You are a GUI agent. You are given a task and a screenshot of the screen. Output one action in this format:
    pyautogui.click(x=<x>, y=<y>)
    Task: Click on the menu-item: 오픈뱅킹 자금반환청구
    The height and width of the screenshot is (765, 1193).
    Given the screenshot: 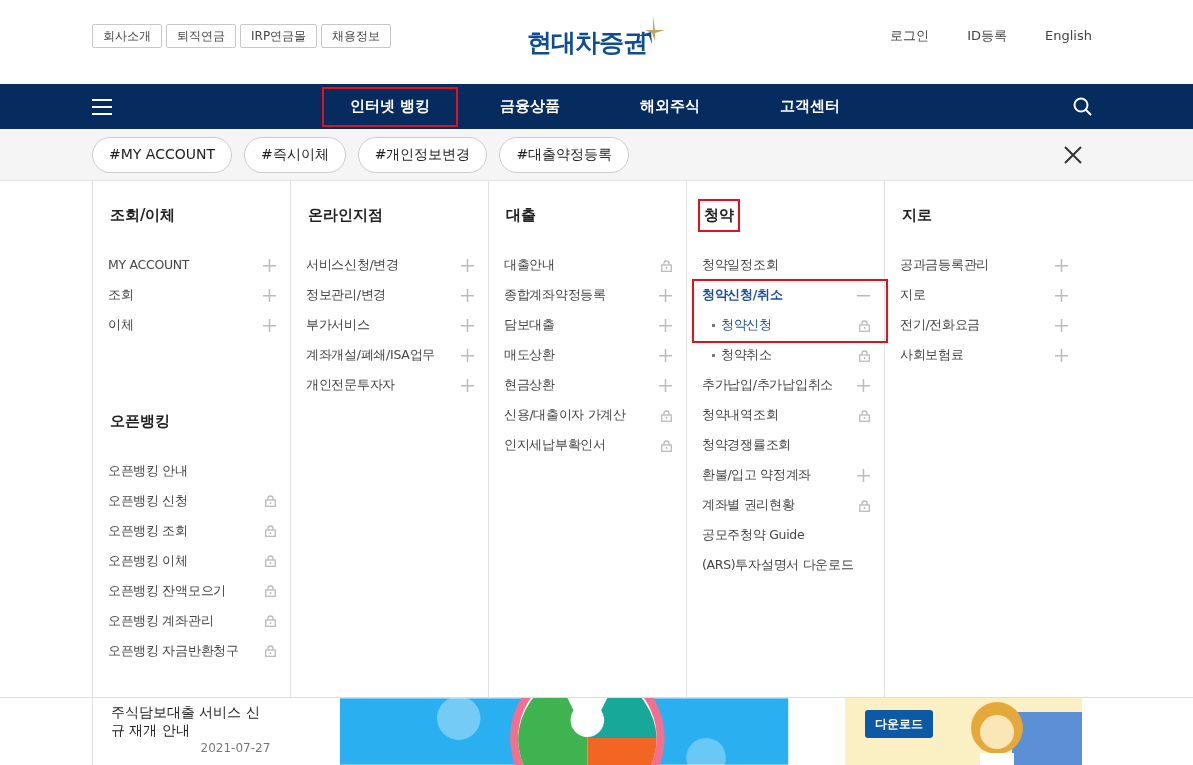 What is the action you would take?
    pyautogui.click(x=192, y=651)
    